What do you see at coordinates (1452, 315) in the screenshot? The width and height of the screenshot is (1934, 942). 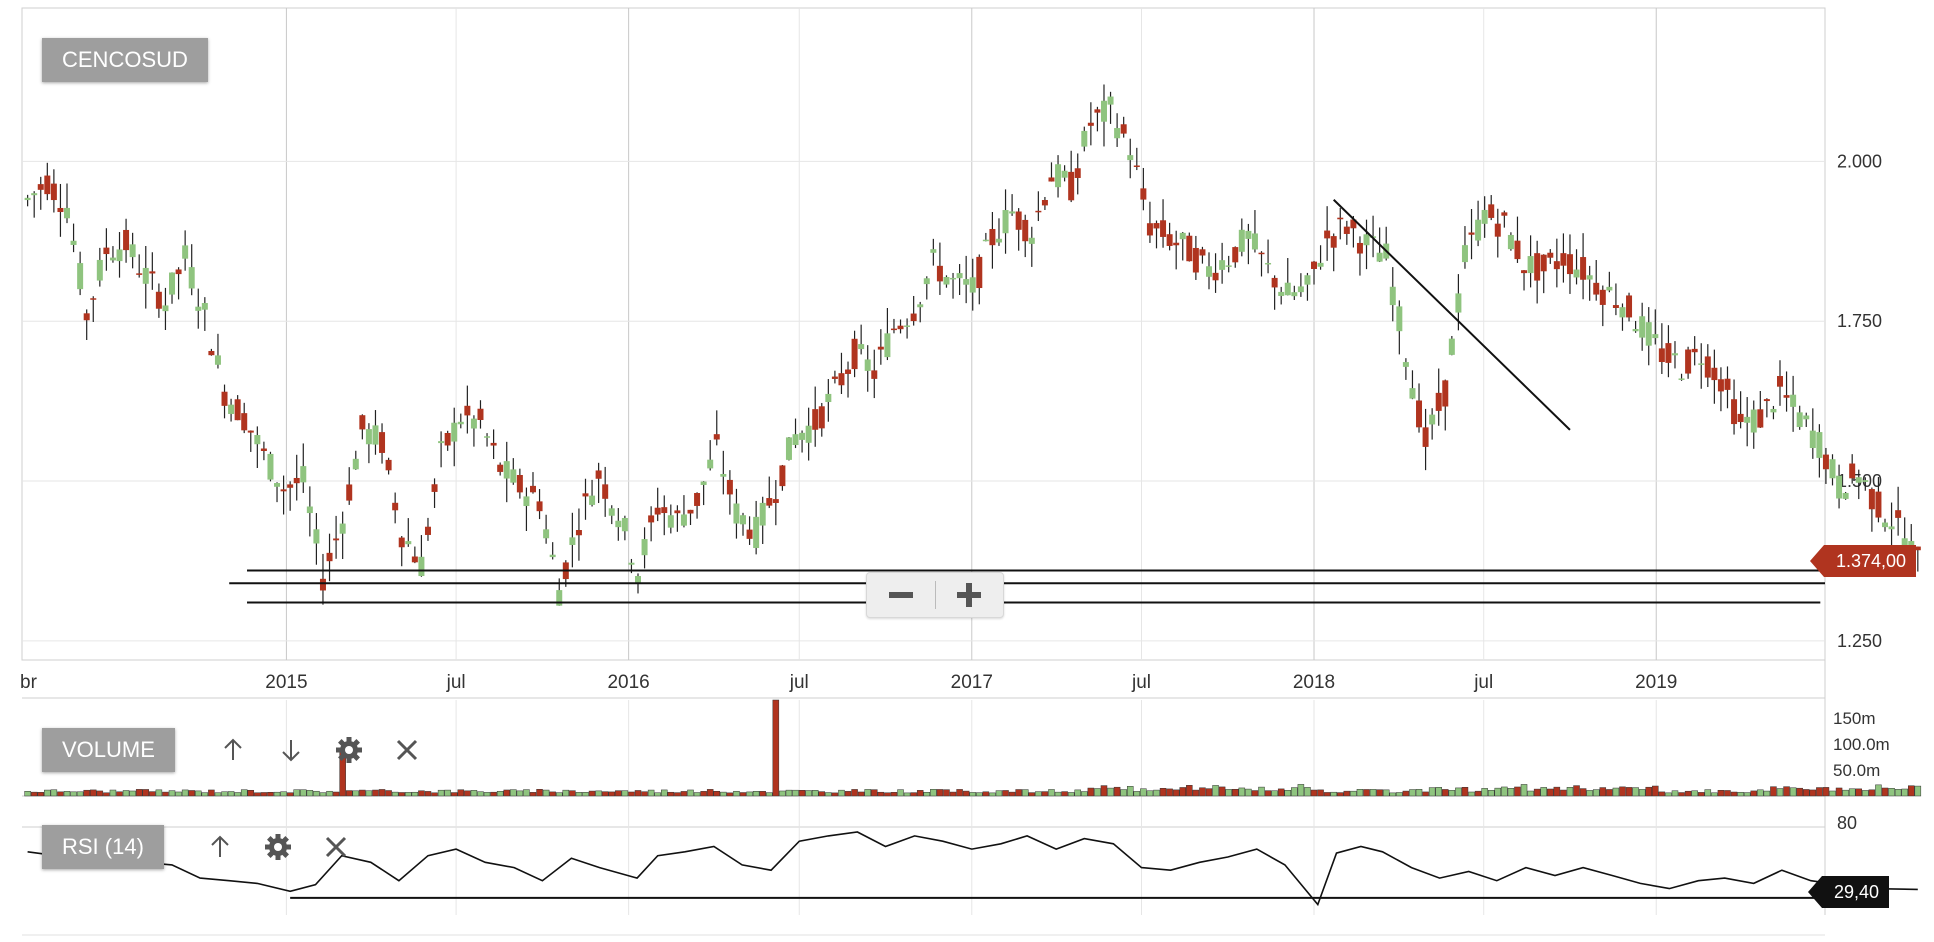 I see `trendline` at bounding box center [1452, 315].